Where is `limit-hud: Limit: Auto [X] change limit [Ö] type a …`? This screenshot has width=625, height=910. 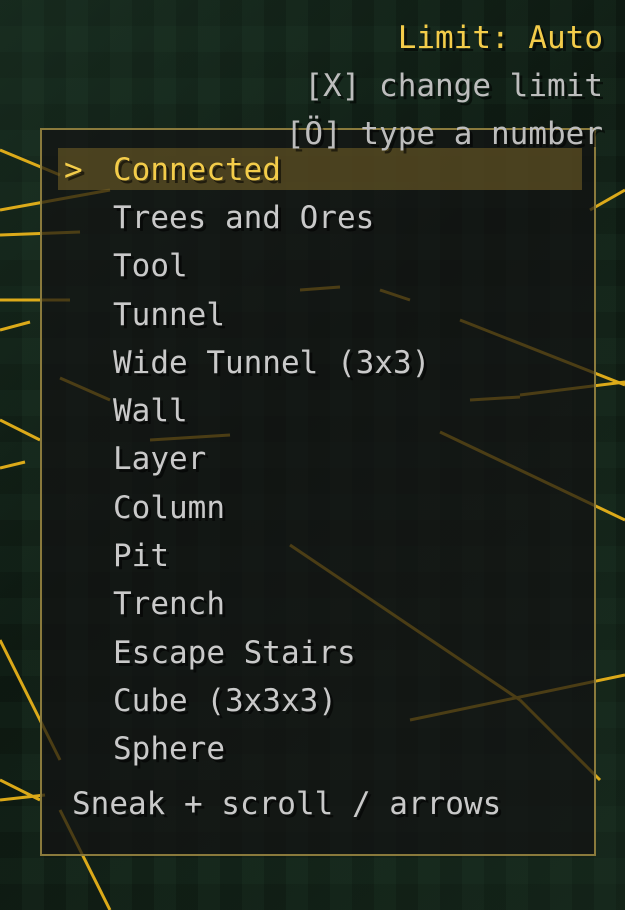 limit-hud: Limit: Auto [X] change limit [Ö] type a … is located at coordinates (444, 86).